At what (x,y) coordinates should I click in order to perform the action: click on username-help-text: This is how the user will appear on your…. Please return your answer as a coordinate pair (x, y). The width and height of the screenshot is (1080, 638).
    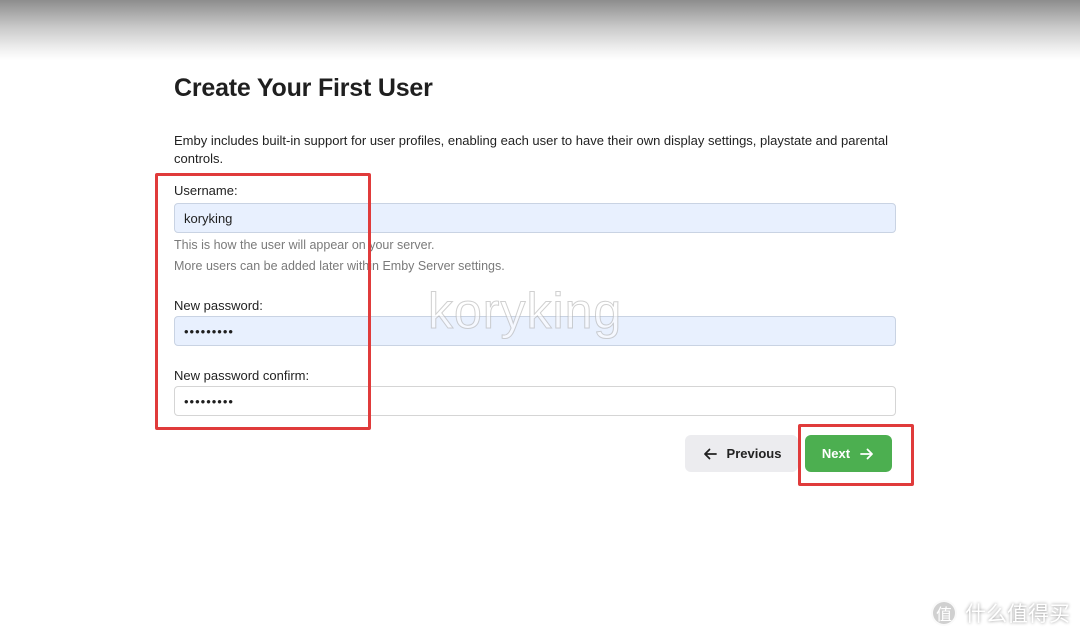
    Looking at the image, I should click on (304, 245).